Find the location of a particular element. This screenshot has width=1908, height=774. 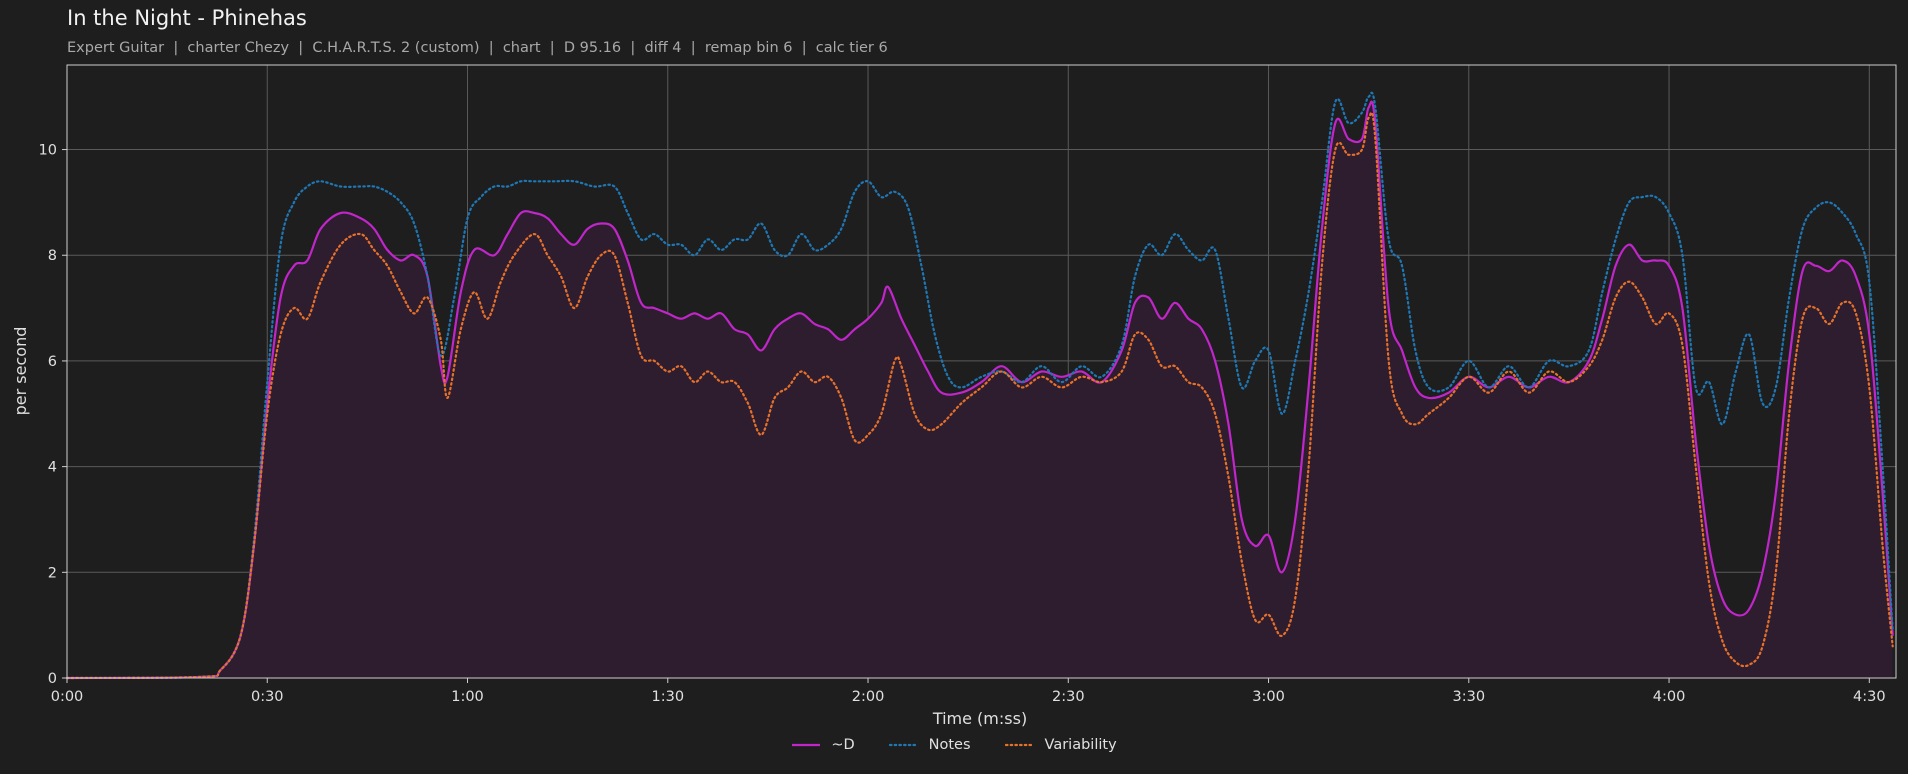

x-tick-label: 3:00 is located at coordinates (1268, 697).